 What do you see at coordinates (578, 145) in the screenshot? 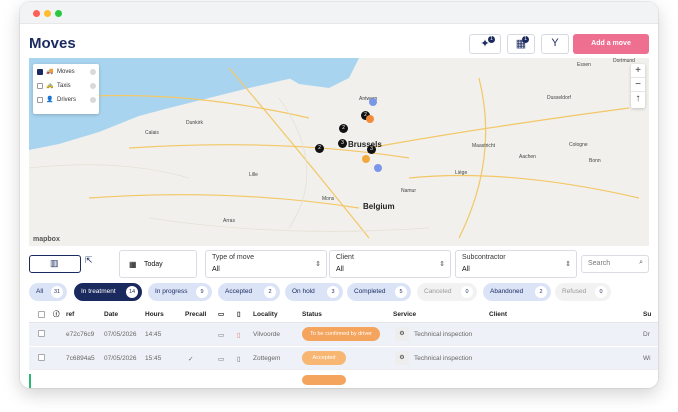
I see `city-label: Cologne` at bounding box center [578, 145].